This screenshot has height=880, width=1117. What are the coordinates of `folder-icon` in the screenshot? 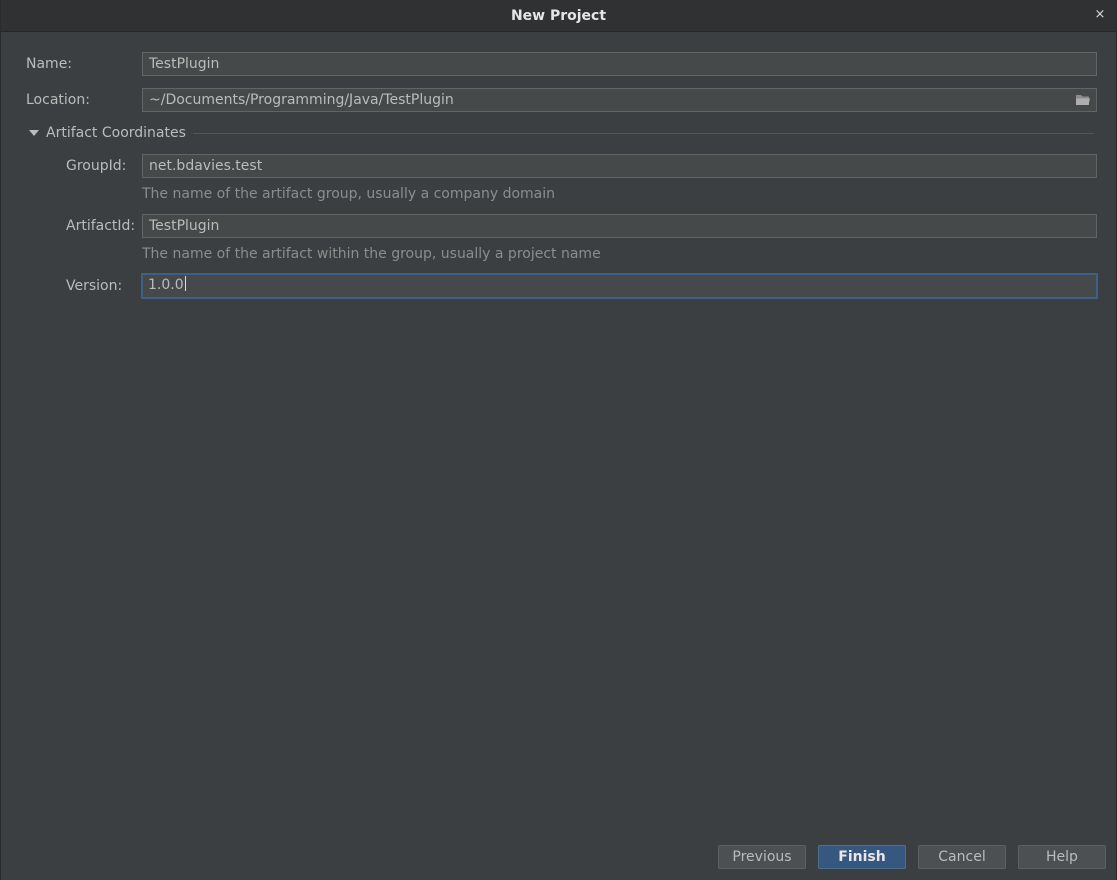 It's located at (1083, 100).